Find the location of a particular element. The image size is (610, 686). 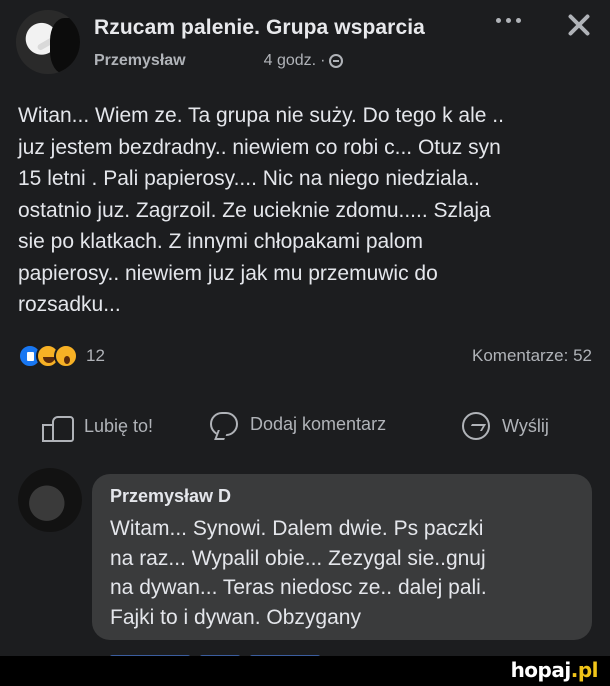

reaction-count: 12 is located at coordinates (95, 355).